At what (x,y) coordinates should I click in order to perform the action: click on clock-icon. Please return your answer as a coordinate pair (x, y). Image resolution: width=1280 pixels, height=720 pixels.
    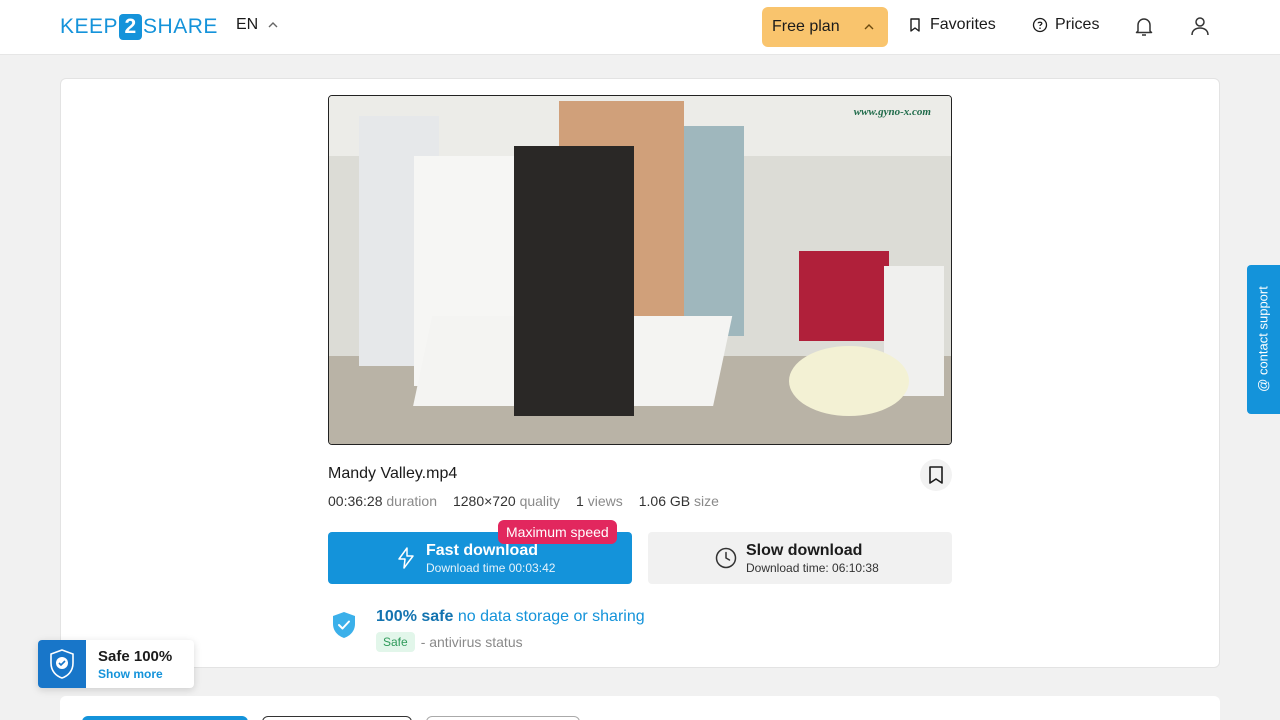
    Looking at the image, I should click on (726, 558).